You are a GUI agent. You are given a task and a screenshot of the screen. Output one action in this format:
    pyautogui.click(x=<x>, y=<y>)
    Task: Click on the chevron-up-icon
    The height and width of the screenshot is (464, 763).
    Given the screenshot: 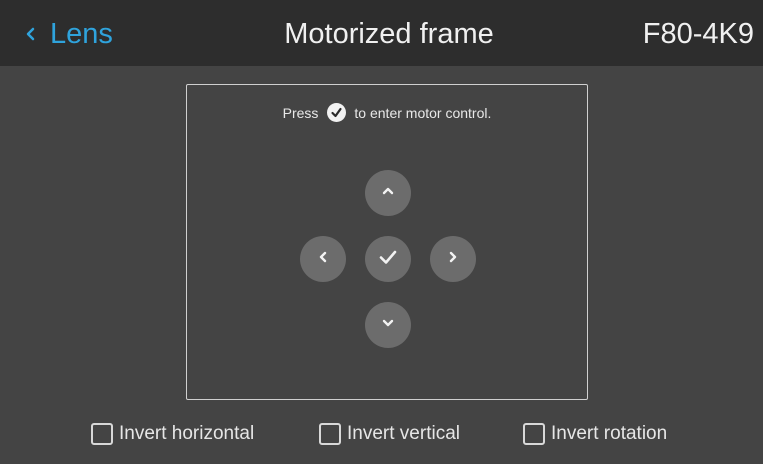 What is the action you would take?
    pyautogui.click(x=388, y=193)
    